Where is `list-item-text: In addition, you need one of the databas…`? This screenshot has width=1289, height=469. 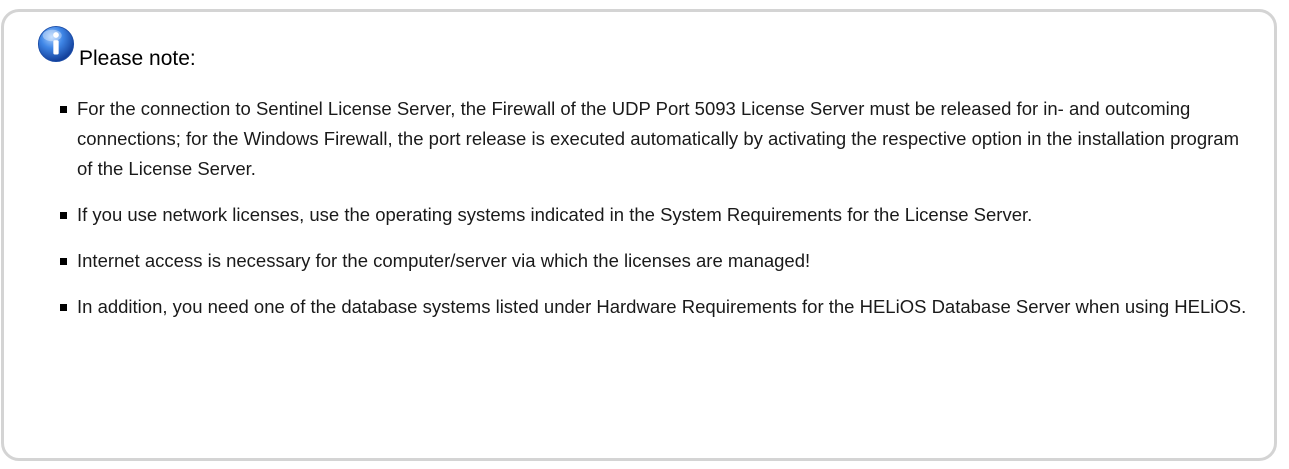
list-item-text: In addition, you need one of the databas… is located at coordinates (662, 306).